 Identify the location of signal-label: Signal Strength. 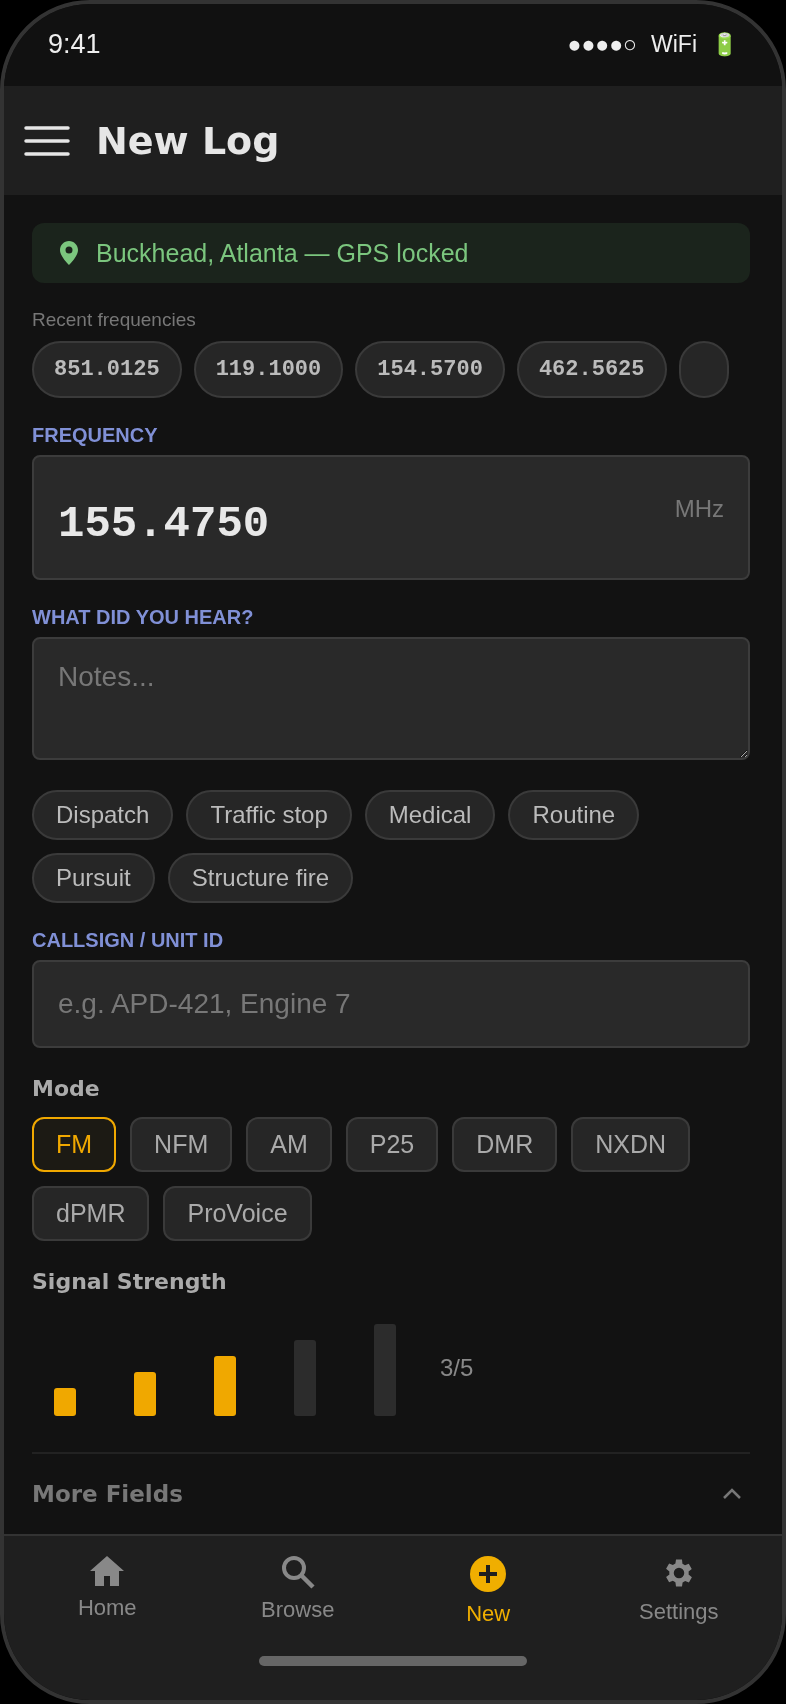
(130, 1282).